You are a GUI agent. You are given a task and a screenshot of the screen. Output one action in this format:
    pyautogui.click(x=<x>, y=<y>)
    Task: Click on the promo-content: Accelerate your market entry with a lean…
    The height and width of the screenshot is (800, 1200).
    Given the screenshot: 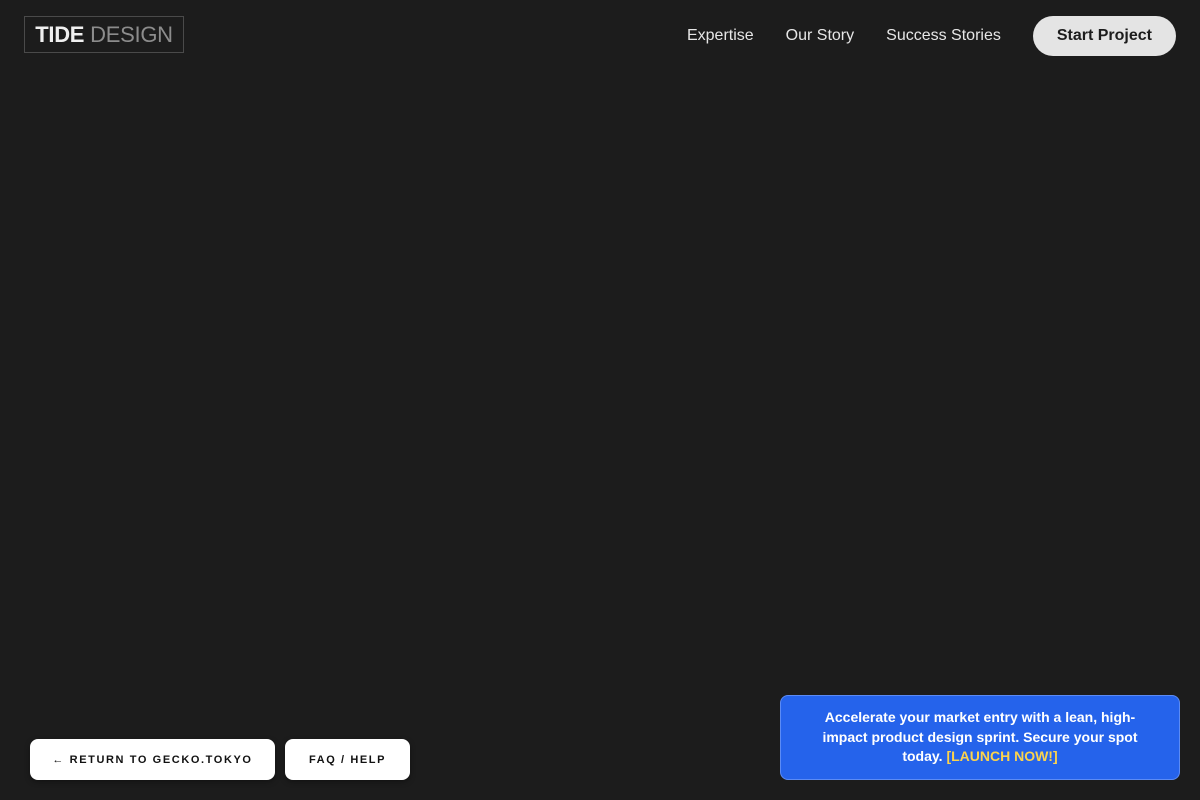 What is the action you would take?
    pyautogui.click(x=980, y=737)
    